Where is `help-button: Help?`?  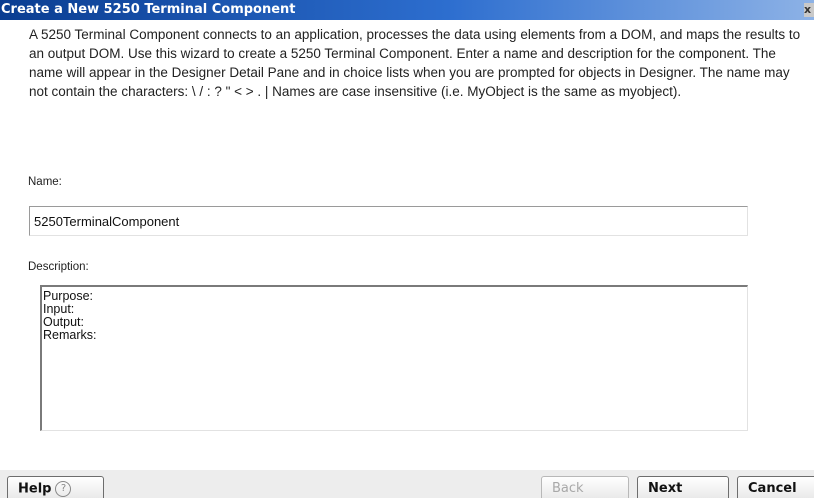
help-button: Help? is located at coordinates (55, 487).